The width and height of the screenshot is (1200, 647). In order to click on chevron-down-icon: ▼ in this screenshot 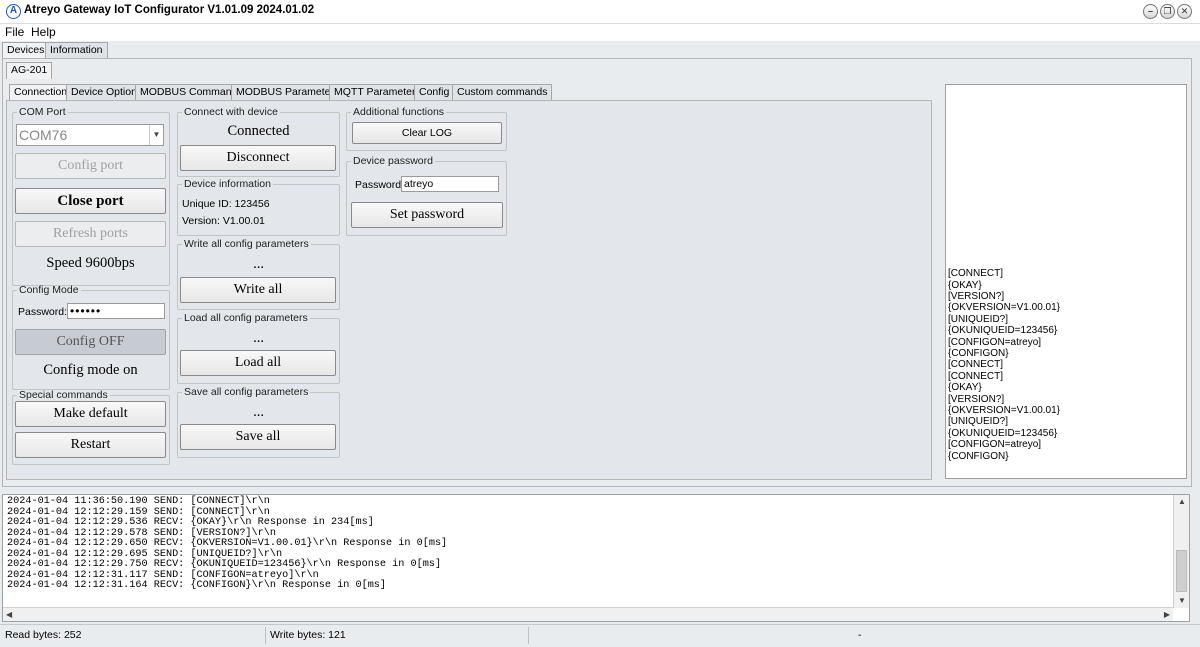, I will do `click(156, 135)`.